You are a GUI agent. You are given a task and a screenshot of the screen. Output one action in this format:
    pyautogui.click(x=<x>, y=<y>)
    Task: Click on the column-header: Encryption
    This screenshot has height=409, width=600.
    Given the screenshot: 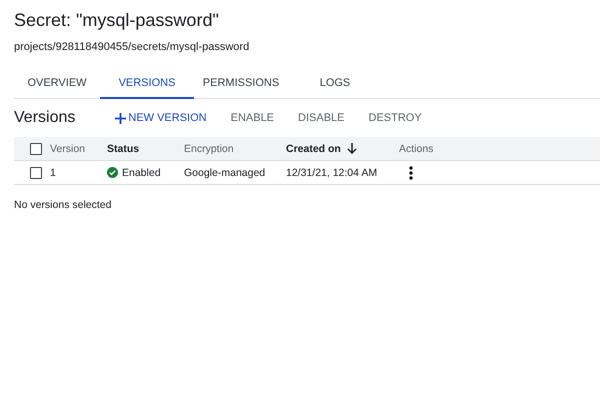 What is the action you would take?
    pyautogui.click(x=235, y=148)
    